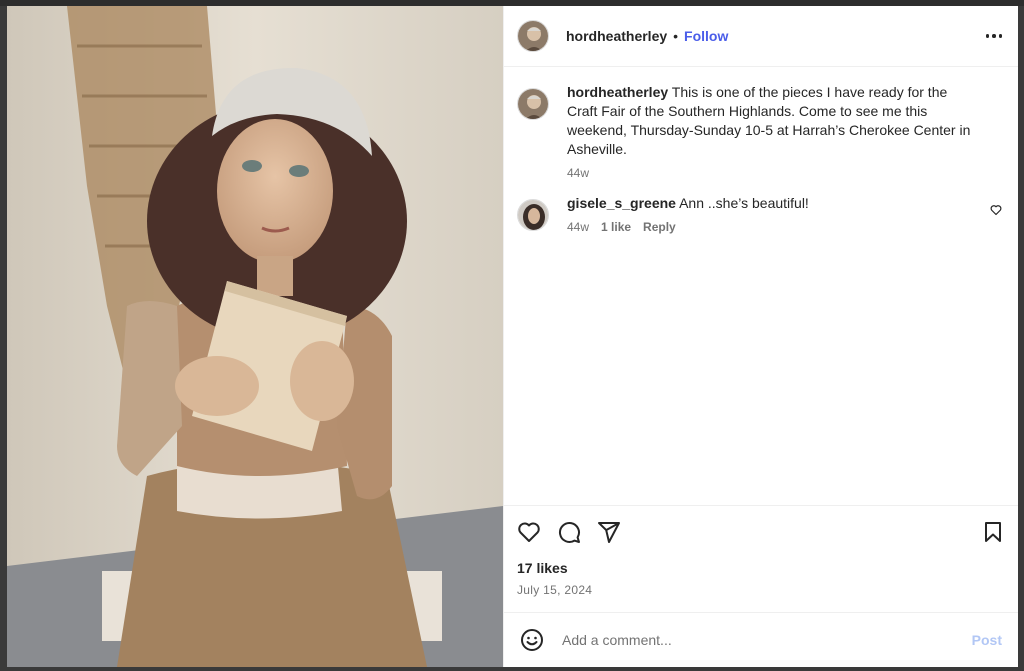  Describe the element at coordinates (993, 532) in the screenshot. I see `save-icon` at that location.